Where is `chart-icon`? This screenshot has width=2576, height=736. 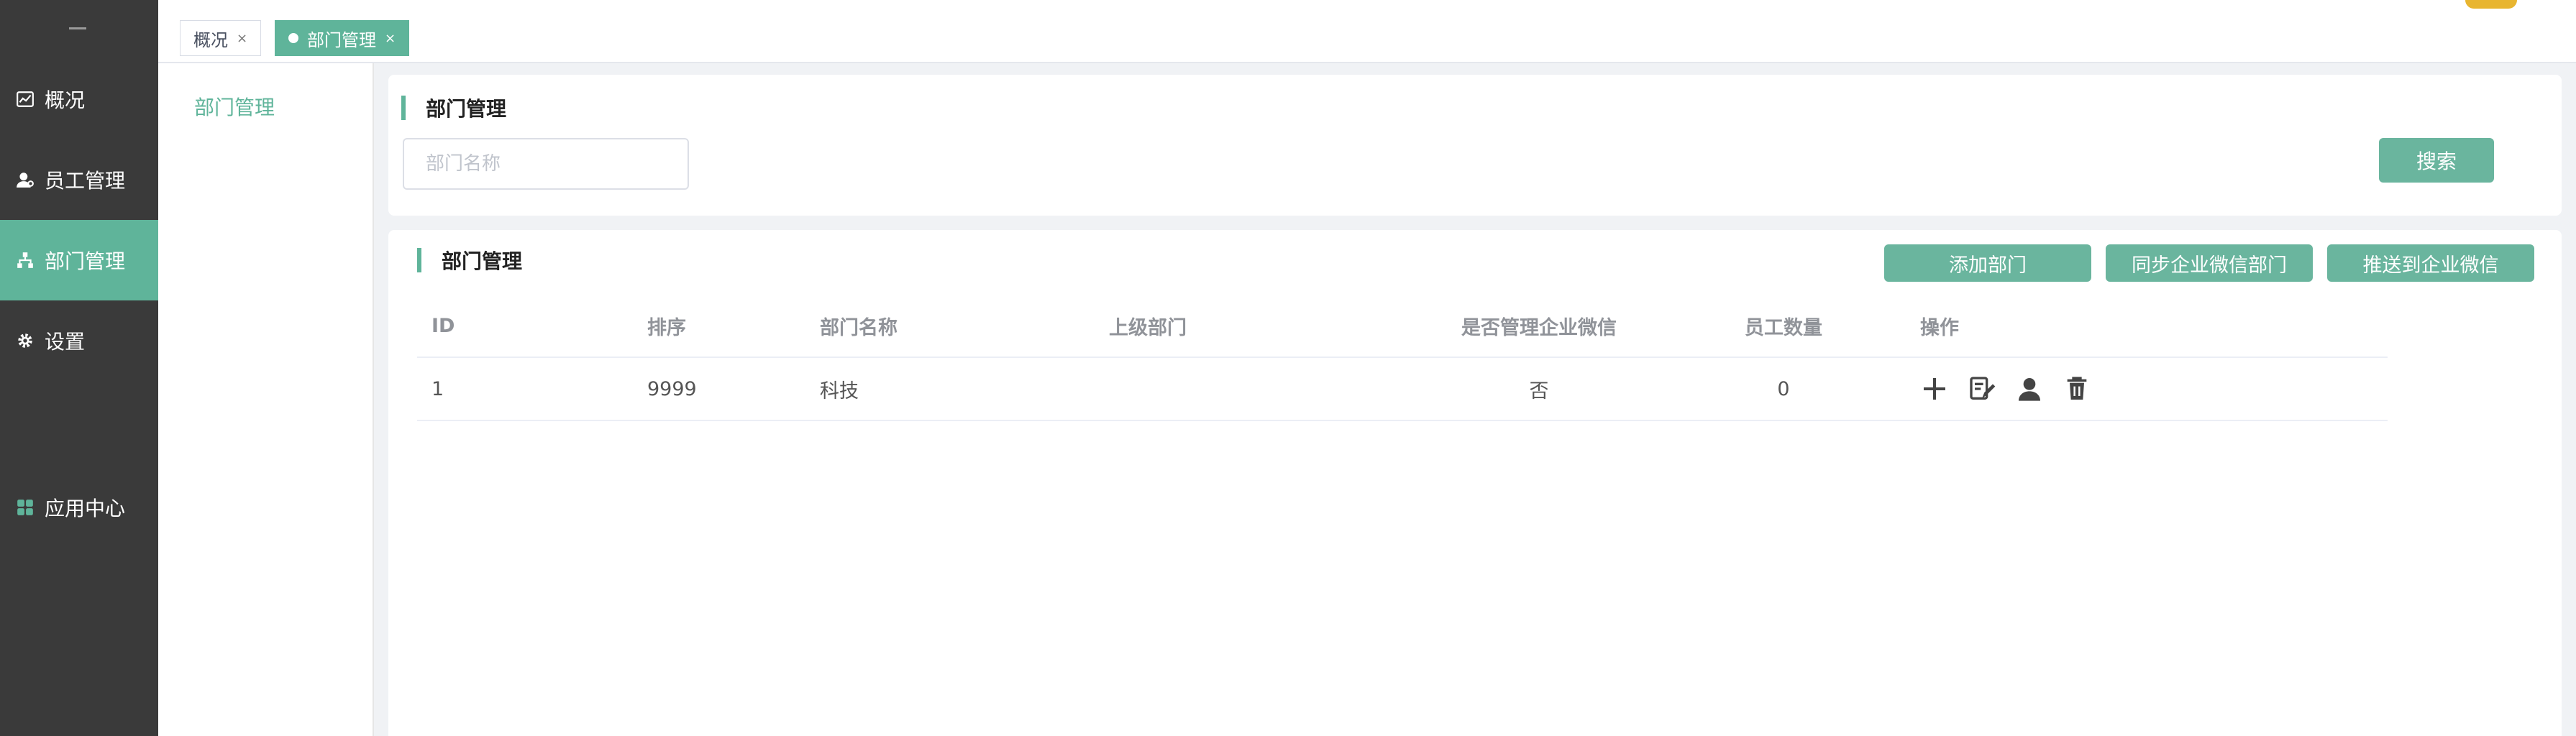 chart-icon is located at coordinates (25, 99).